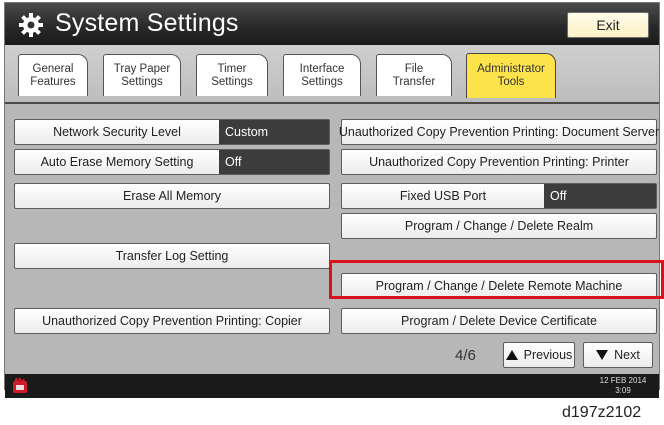 This screenshot has width=664, height=425. What do you see at coordinates (332, 386) in the screenshot?
I see `status-bar: 12 FEB 2014 3:09` at bounding box center [332, 386].